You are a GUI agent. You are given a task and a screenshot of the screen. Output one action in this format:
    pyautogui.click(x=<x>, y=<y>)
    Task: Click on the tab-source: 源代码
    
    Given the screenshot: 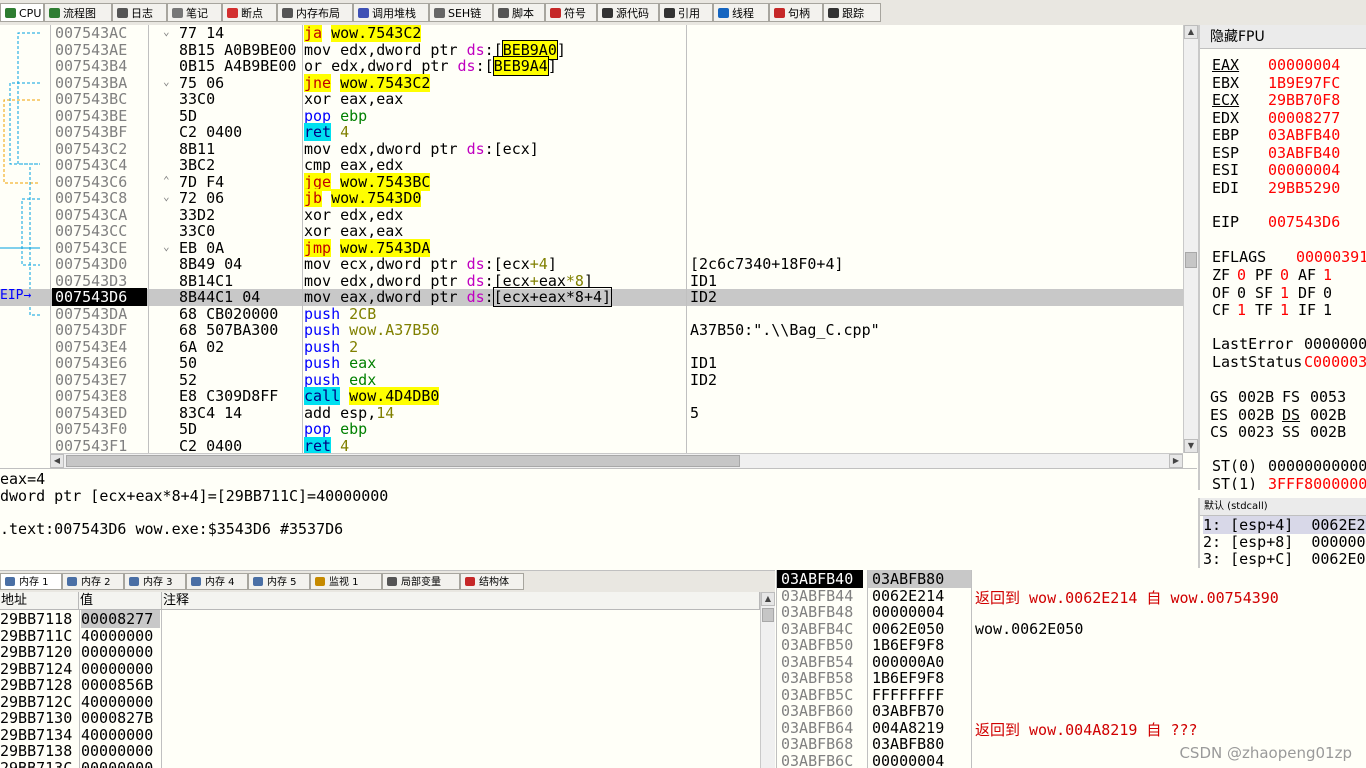 What is the action you would take?
    pyautogui.click(x=628, y=12)
    